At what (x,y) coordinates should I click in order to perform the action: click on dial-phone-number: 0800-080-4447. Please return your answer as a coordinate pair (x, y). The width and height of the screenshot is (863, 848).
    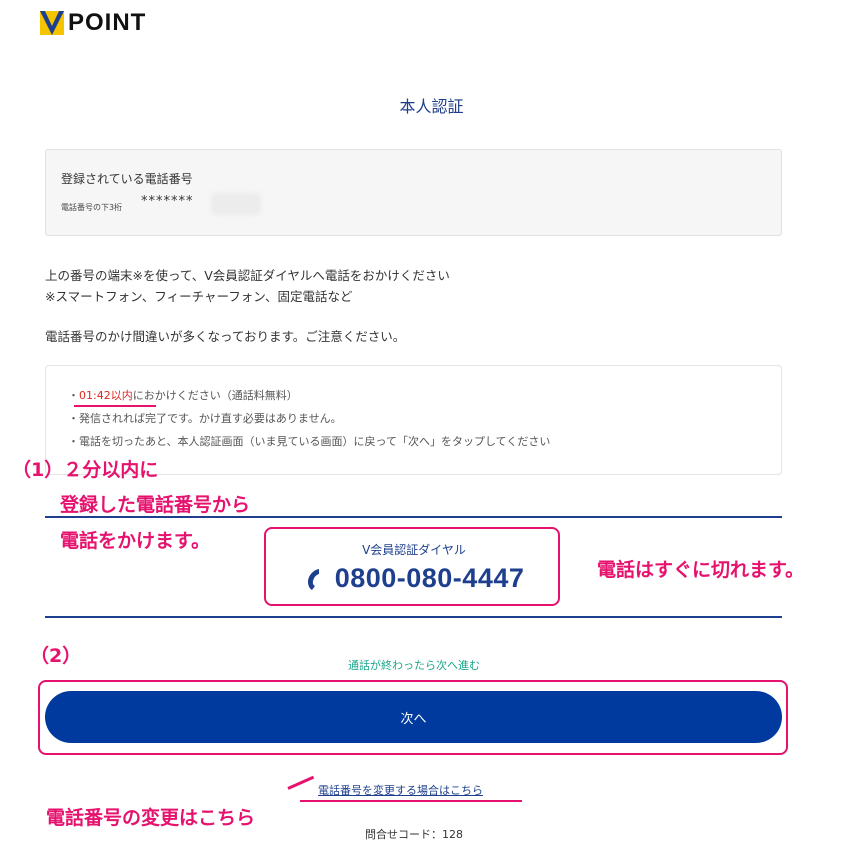
    Looking at the image, I should click on (430, 578).